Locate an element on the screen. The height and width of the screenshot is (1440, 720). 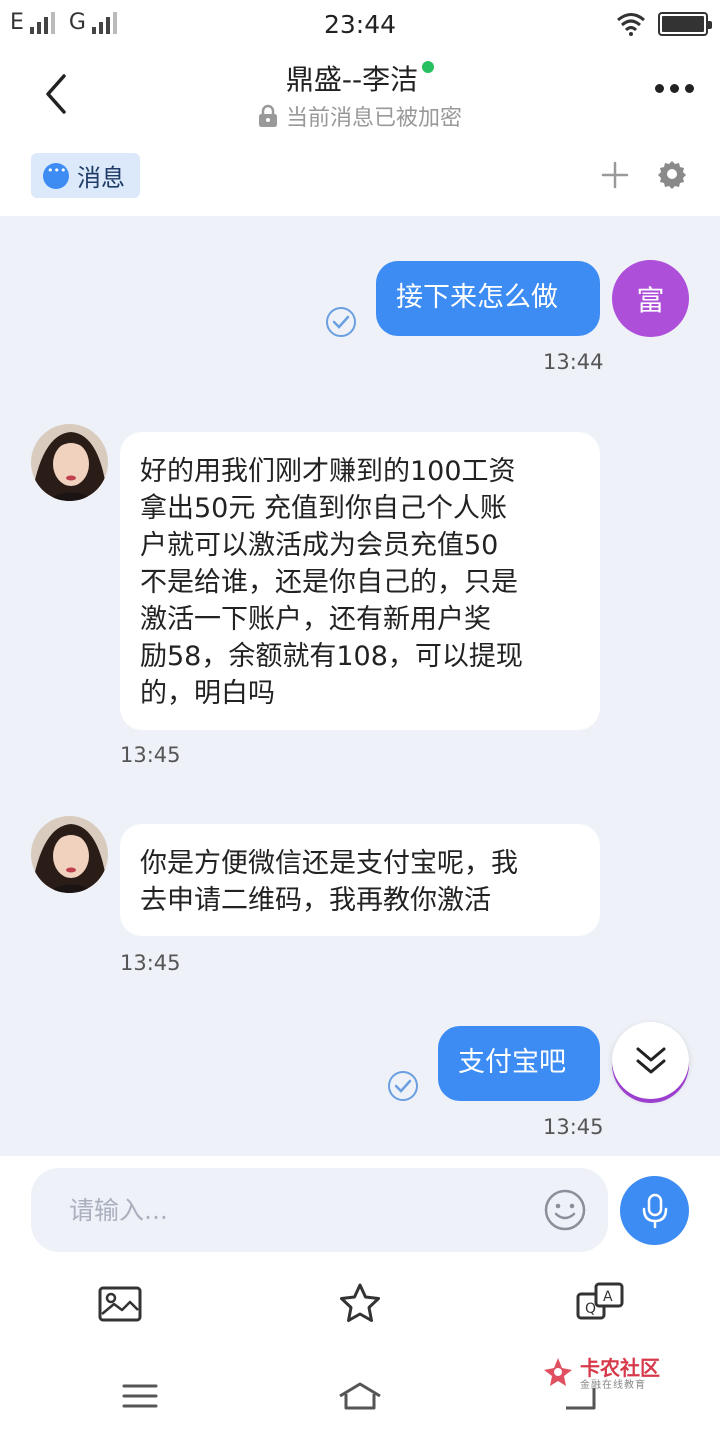
double-chevron-down-icon is located at coordinates (650, 1060).